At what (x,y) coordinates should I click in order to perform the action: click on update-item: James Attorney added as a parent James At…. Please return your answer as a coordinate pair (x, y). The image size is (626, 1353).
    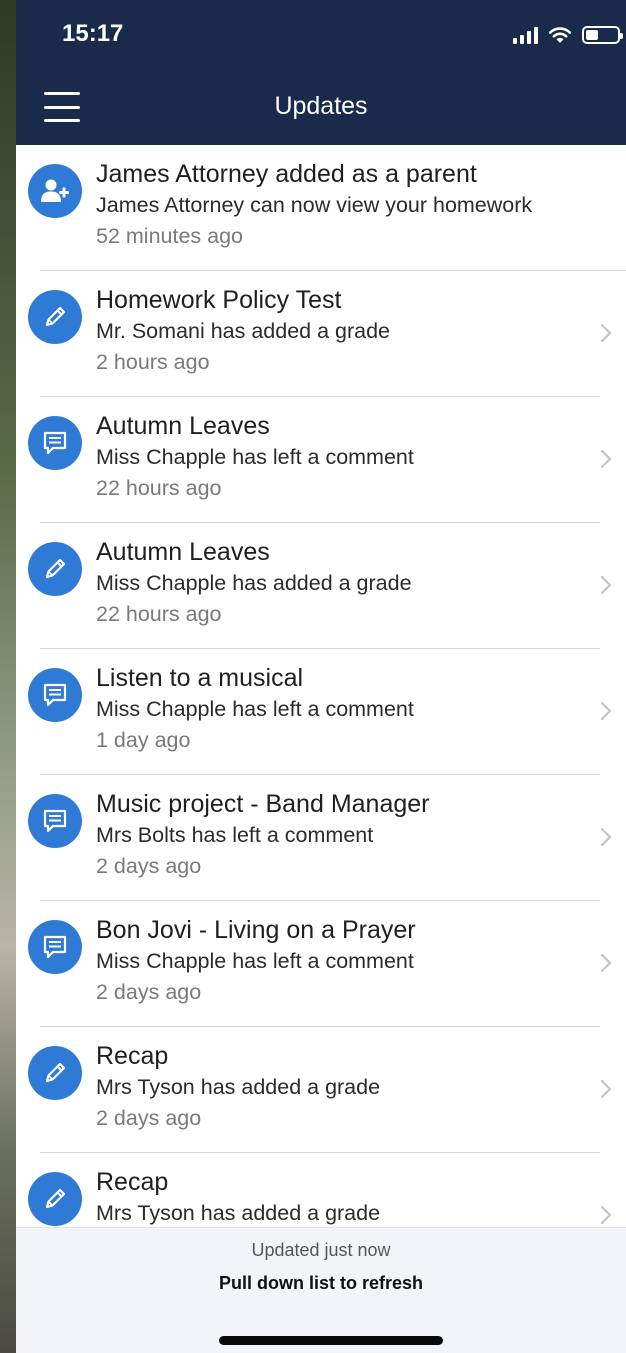
    Looking at the image, I should click on (321, 208).